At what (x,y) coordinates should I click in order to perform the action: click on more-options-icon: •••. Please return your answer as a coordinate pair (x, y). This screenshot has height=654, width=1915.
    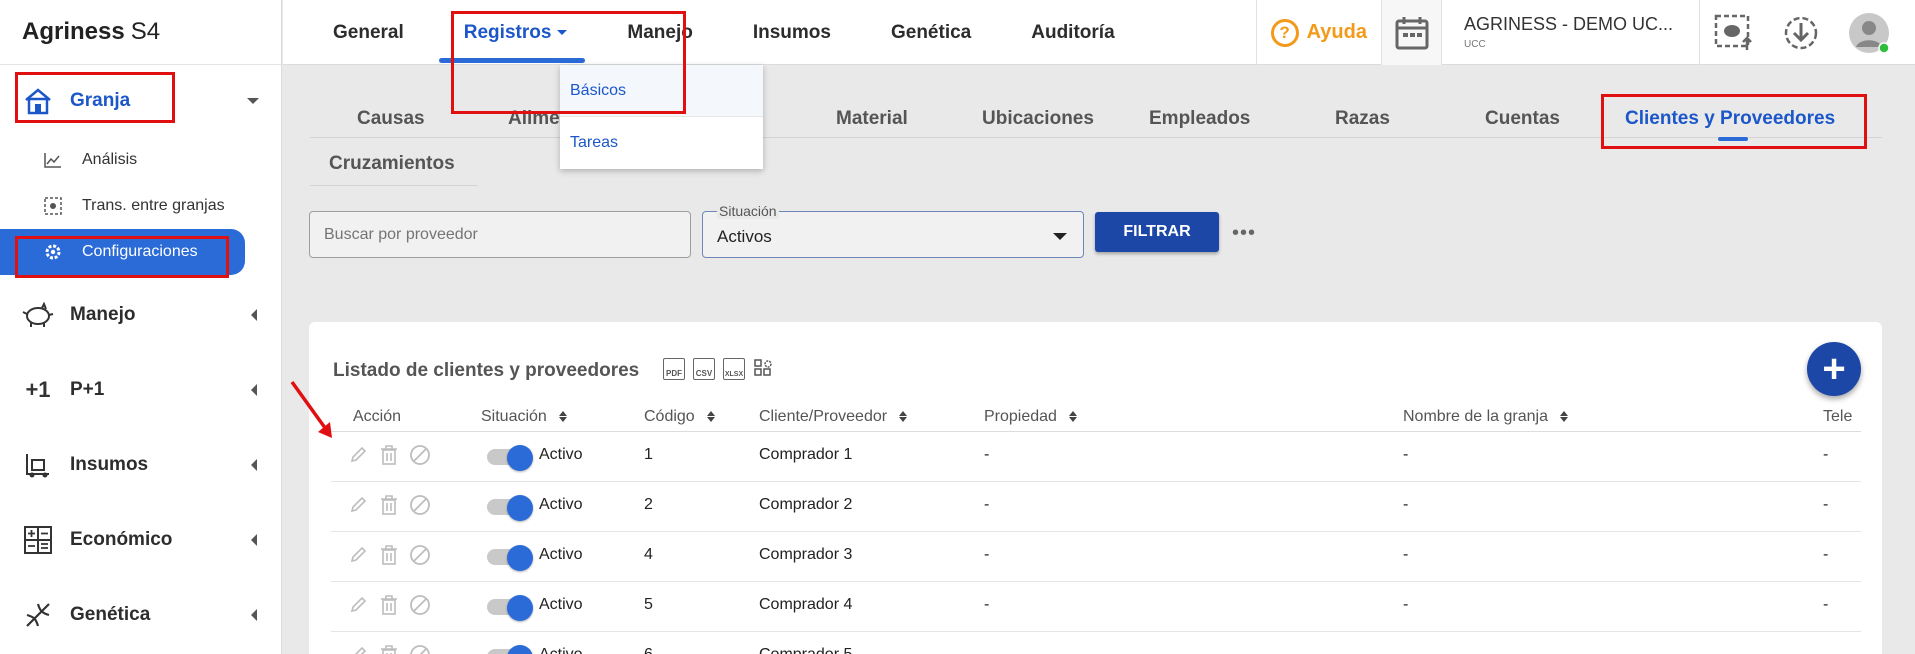
    Looking at the image, I should click on (1244, 233).